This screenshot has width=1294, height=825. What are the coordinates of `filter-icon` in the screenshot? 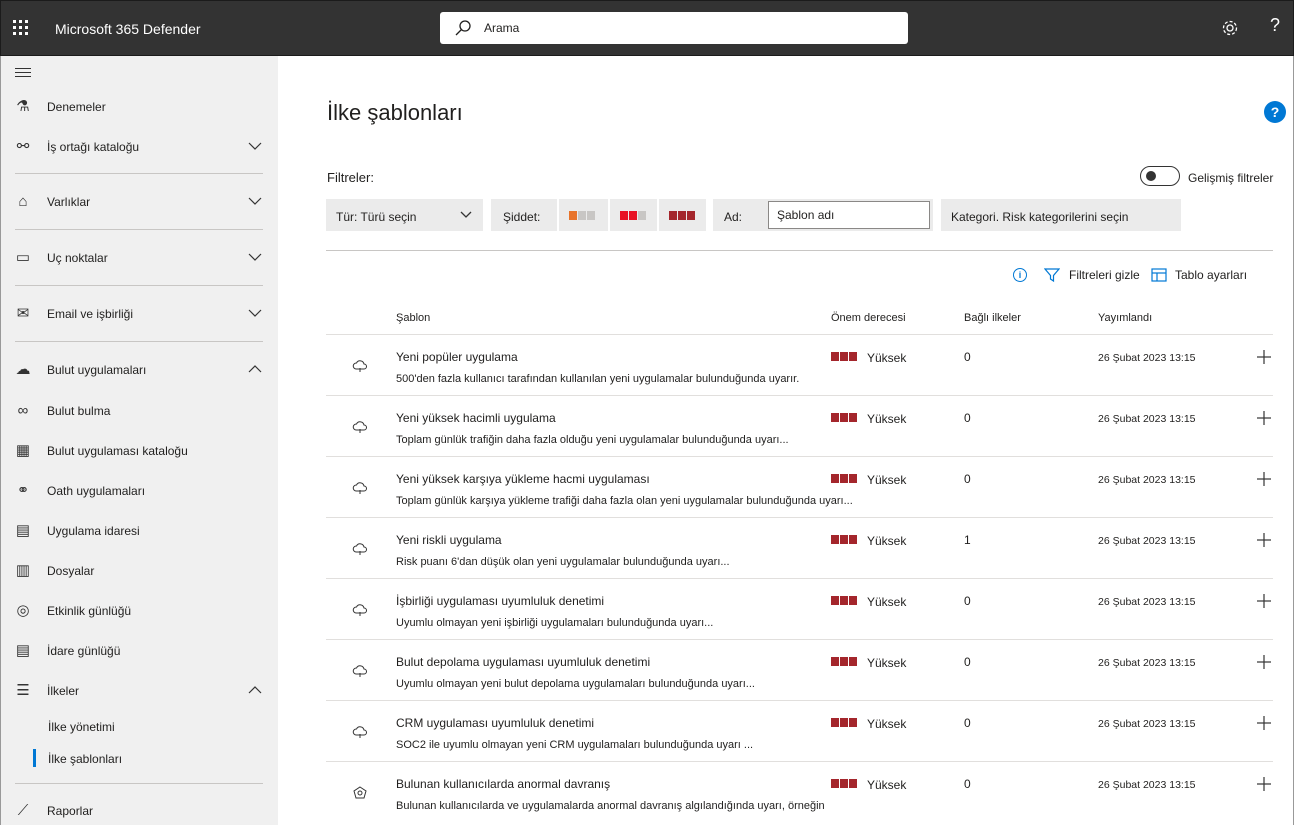 It's located at (1052, 275).